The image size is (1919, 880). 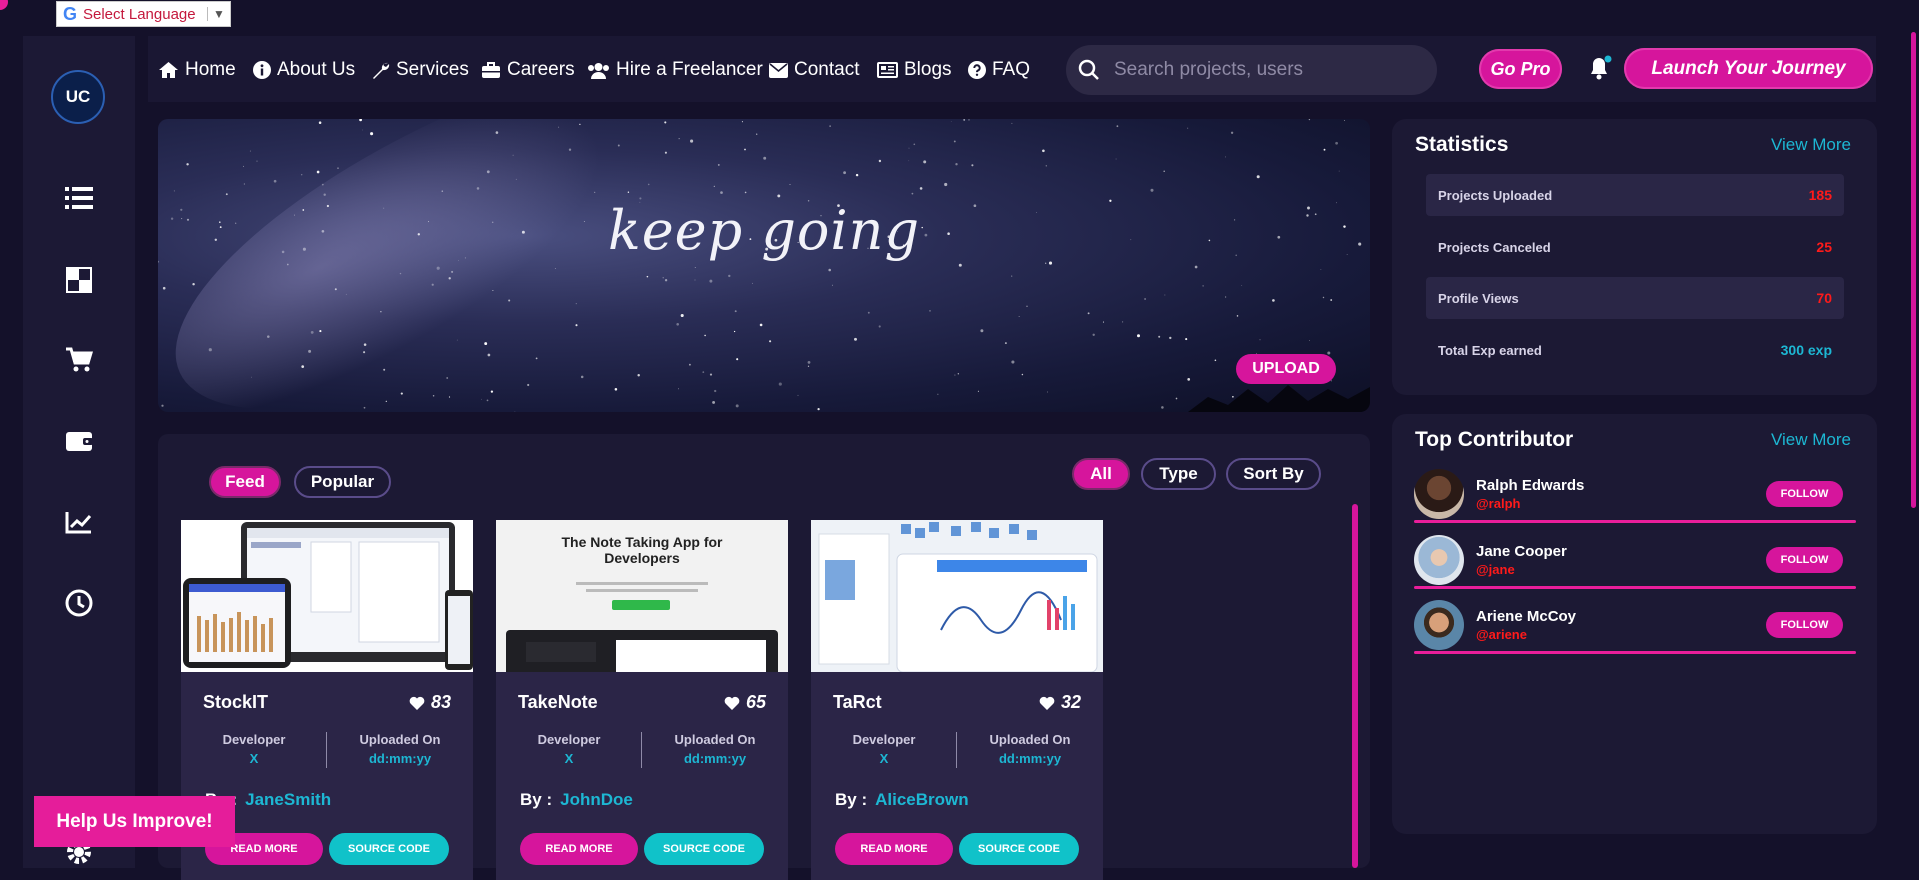 What do you see at coordinates (79, 360) in the screenshot?
I see `cart-icon` at bounding box center [79, 360].